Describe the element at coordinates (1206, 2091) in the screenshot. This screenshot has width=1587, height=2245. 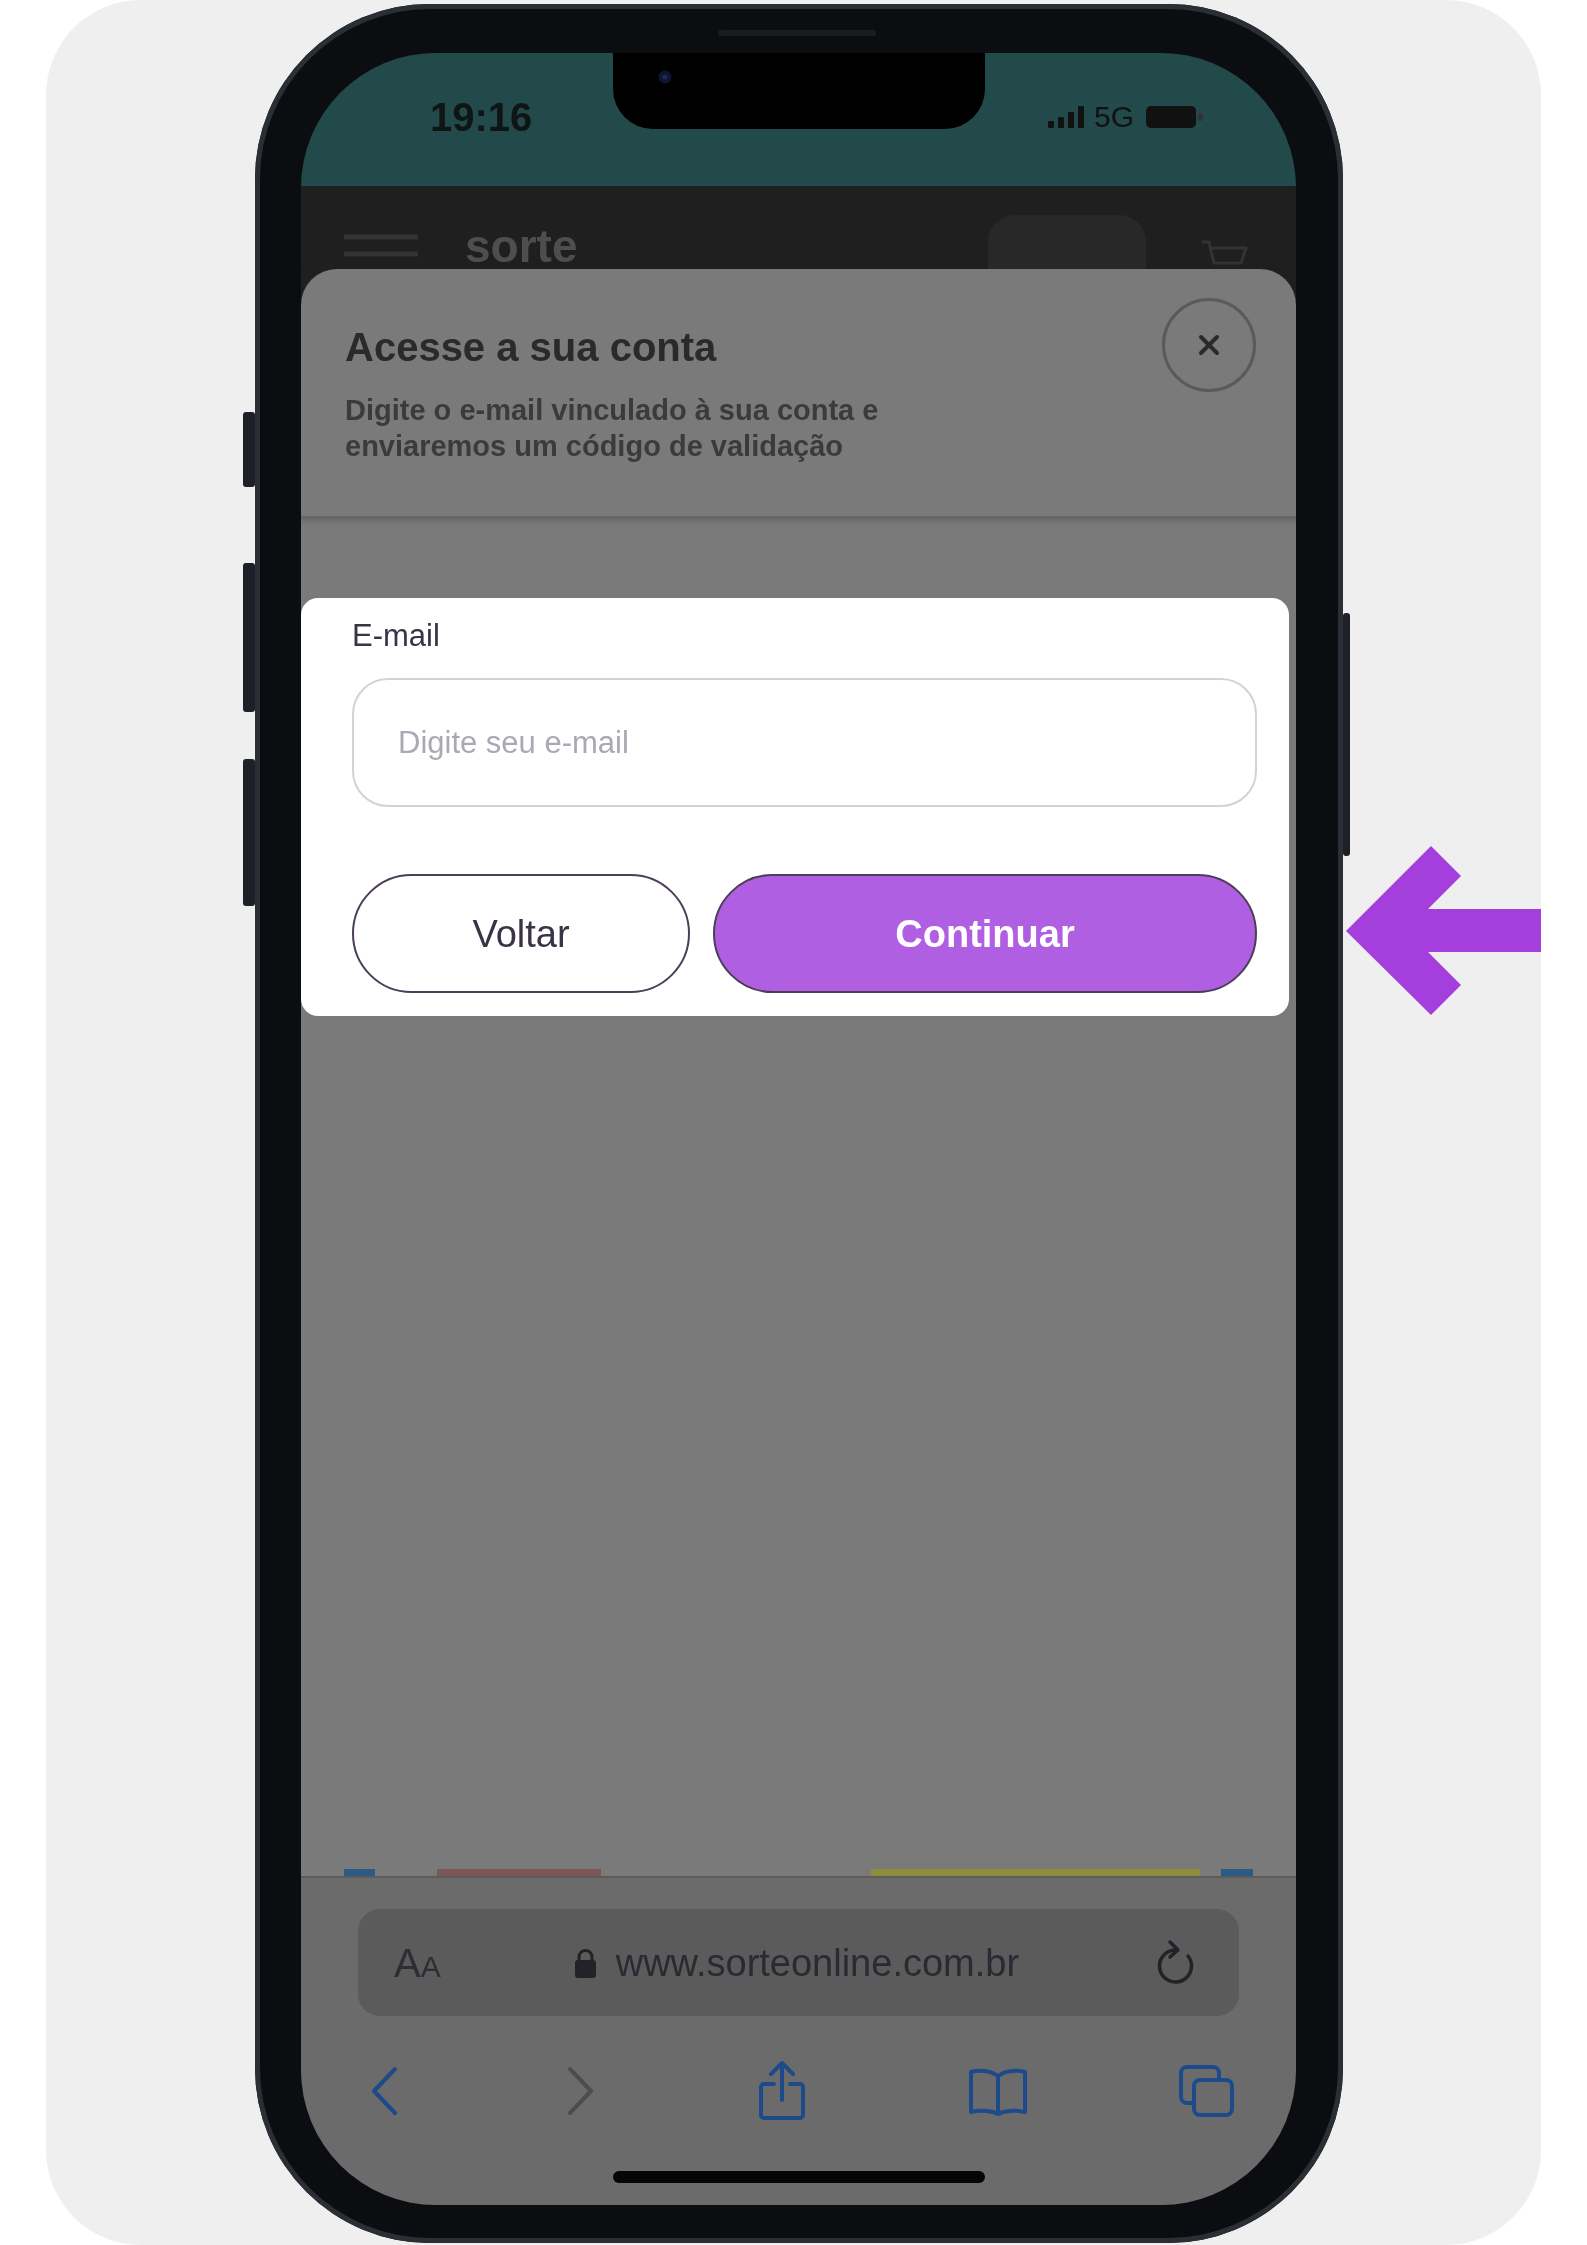
I see `tabs-icon` at that location.